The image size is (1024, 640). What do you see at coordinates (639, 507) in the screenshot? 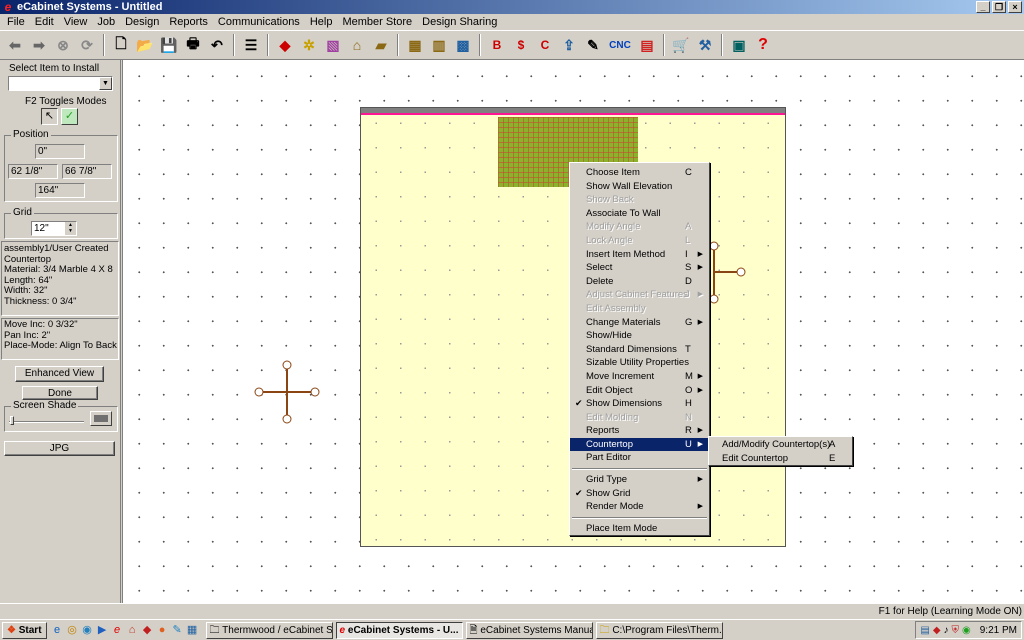
I see `menu-item-render-mode: Render Mode ▶` at bounding box center [639, 507].